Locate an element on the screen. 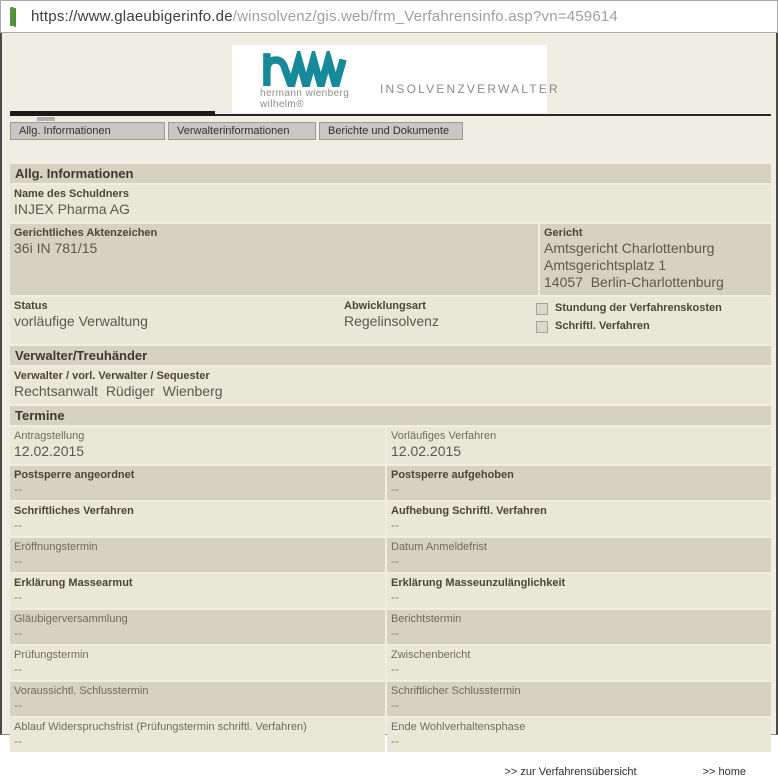  logo-subtitle: hermann wienberg wilhelm® is located at coordinates (305, 99).